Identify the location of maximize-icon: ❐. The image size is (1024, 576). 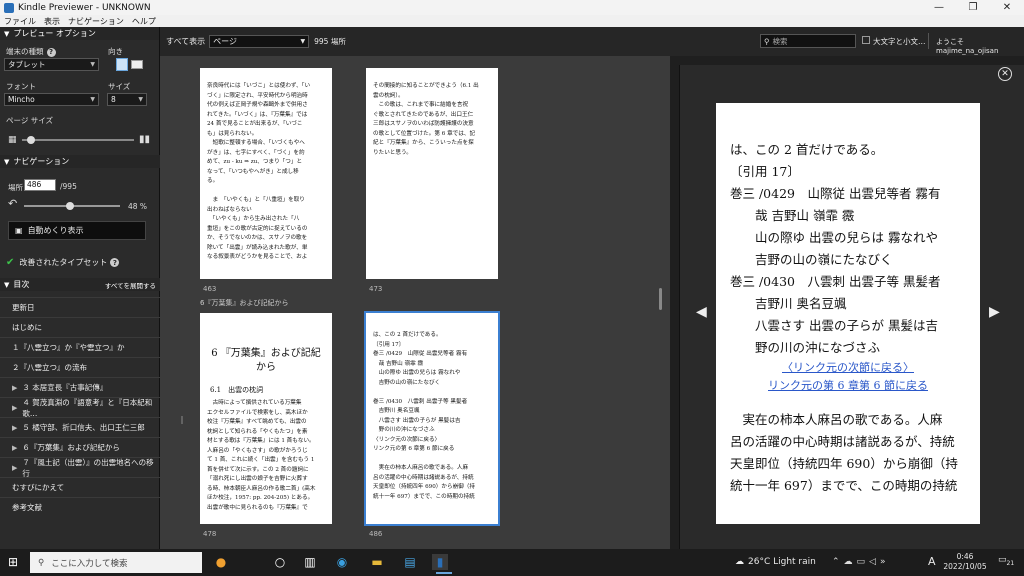
(973, 7).